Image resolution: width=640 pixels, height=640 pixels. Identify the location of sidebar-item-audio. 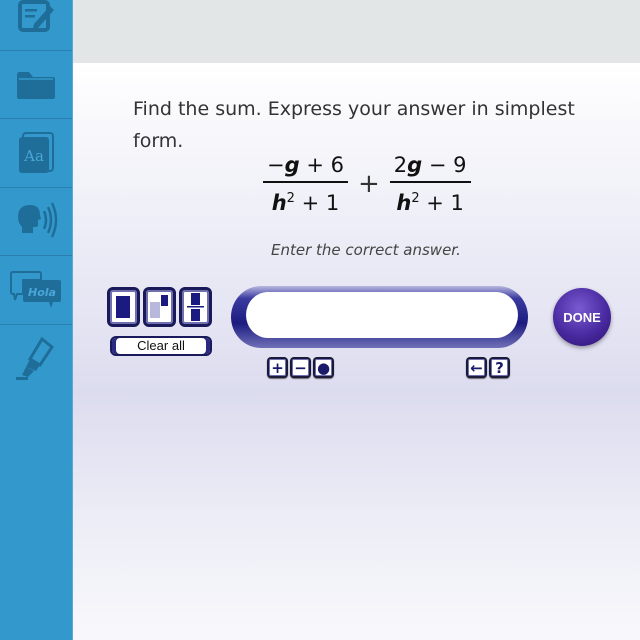
(36, 221).